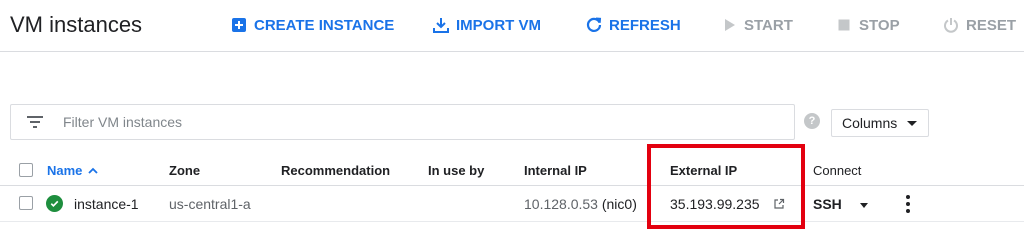 This screenshot has height=245, width=1024. I want to click on filter-bar, so click(402, 122).